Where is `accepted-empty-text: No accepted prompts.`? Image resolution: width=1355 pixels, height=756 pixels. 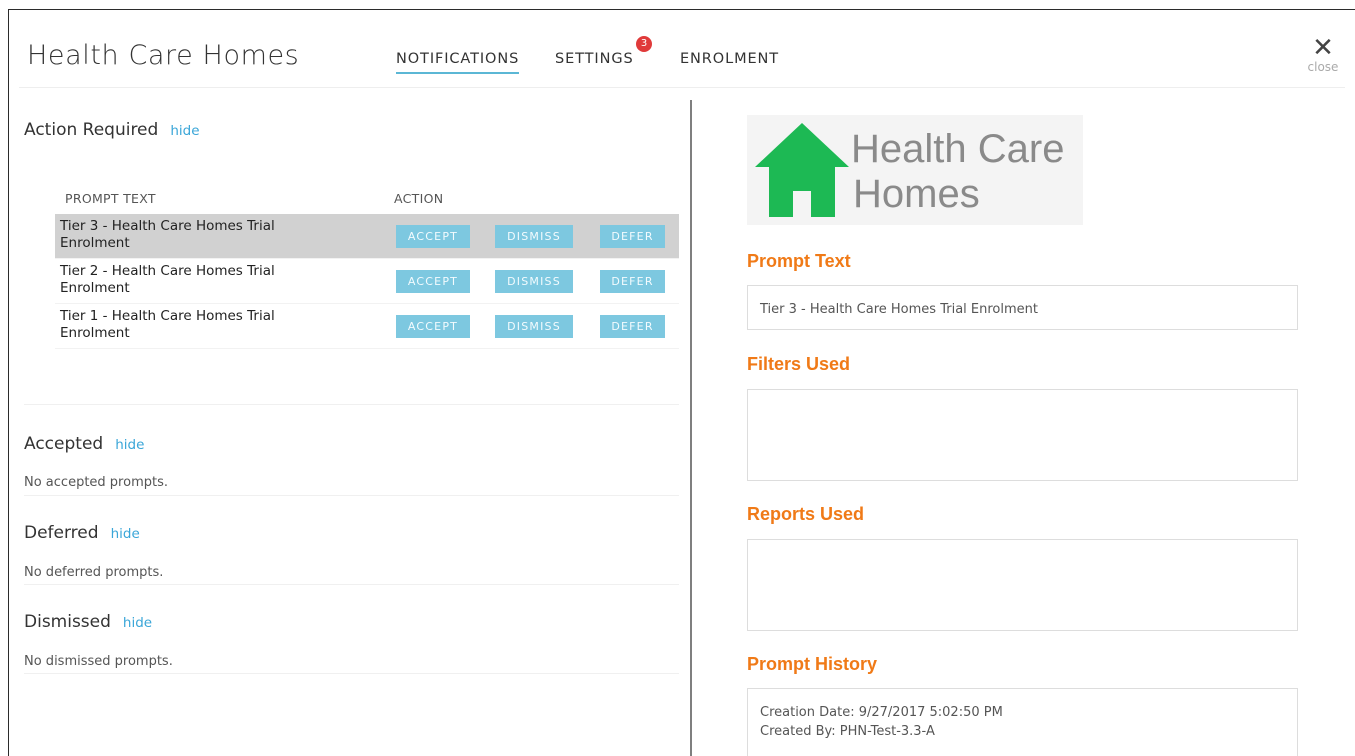 accepted-empty-text: No accepted prompts. is located at coordinates (96, 482).